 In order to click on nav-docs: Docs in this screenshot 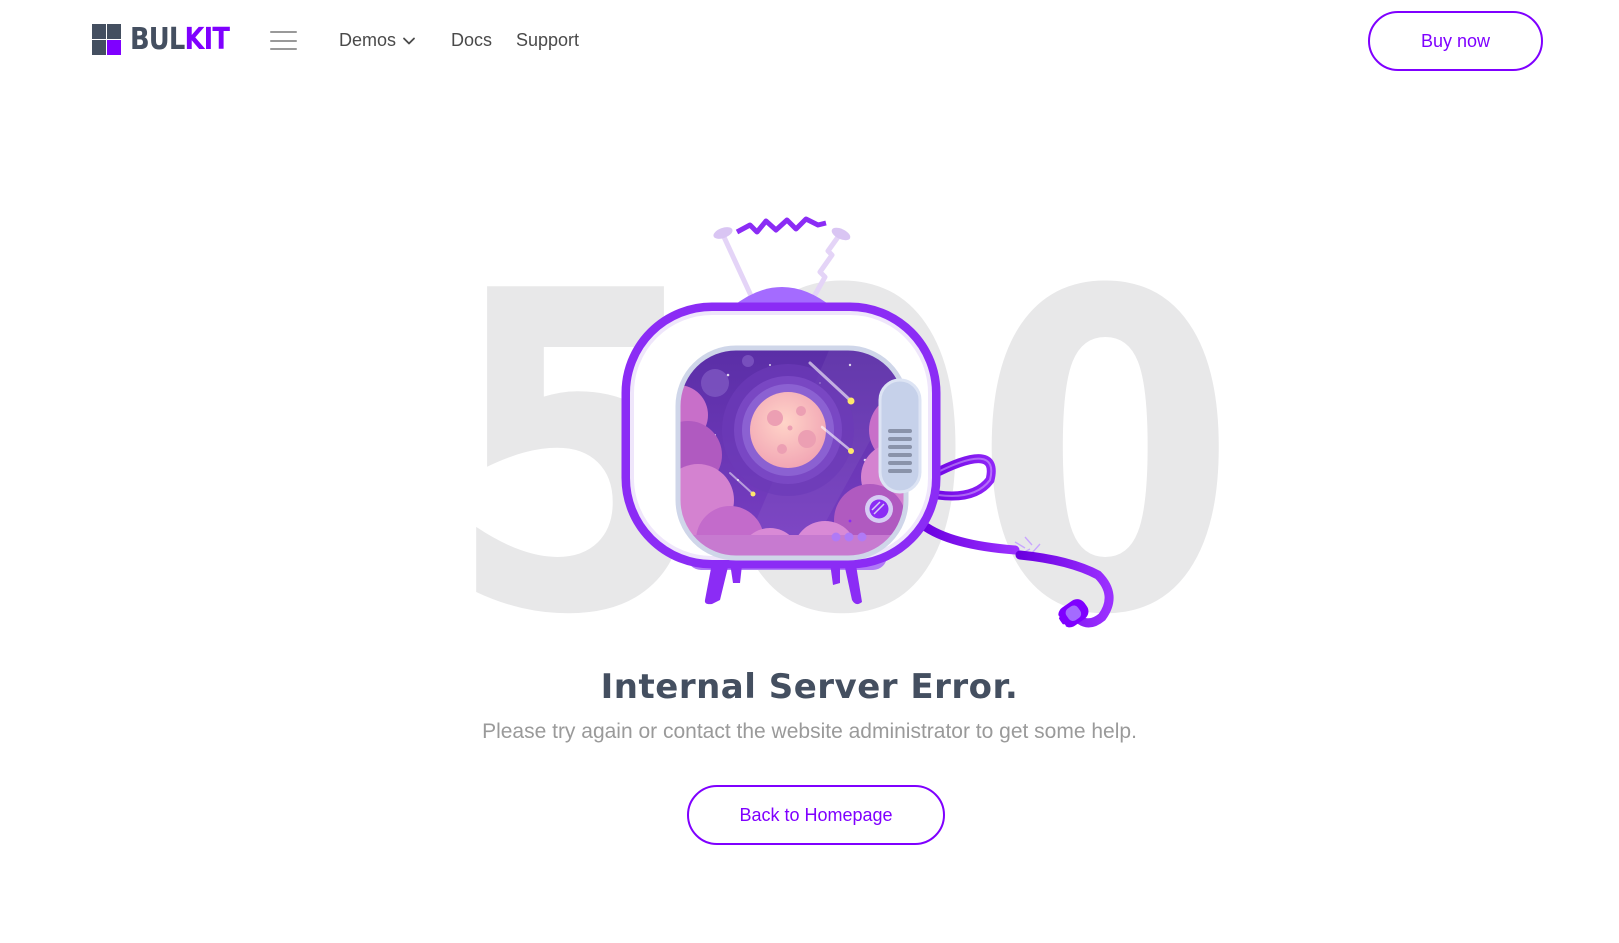, I will do `click(471, 40)`.